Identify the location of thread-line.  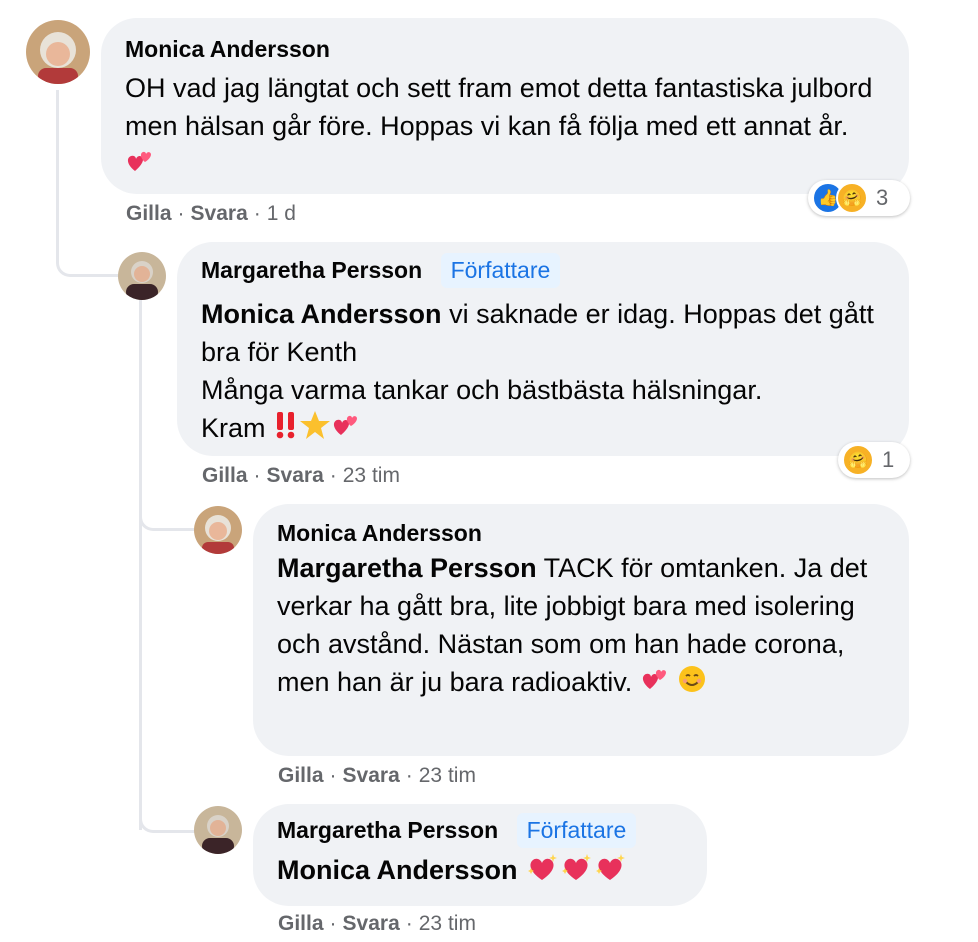
(140, 565).